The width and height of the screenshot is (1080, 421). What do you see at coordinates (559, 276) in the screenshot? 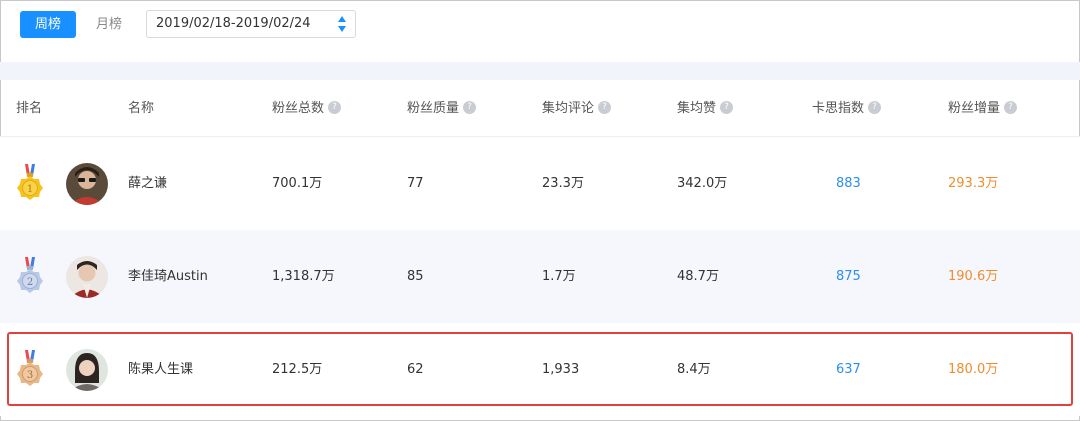
I see `row-avg-comments: 1.7万` at bounding box center [559, 276].